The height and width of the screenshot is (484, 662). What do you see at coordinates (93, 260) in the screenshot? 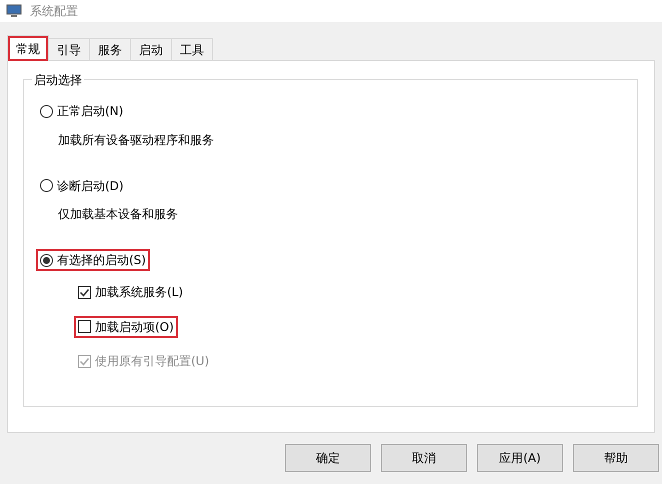
I see `radio-option: 有选择的启动(S)` at bounding box center [93, 260].